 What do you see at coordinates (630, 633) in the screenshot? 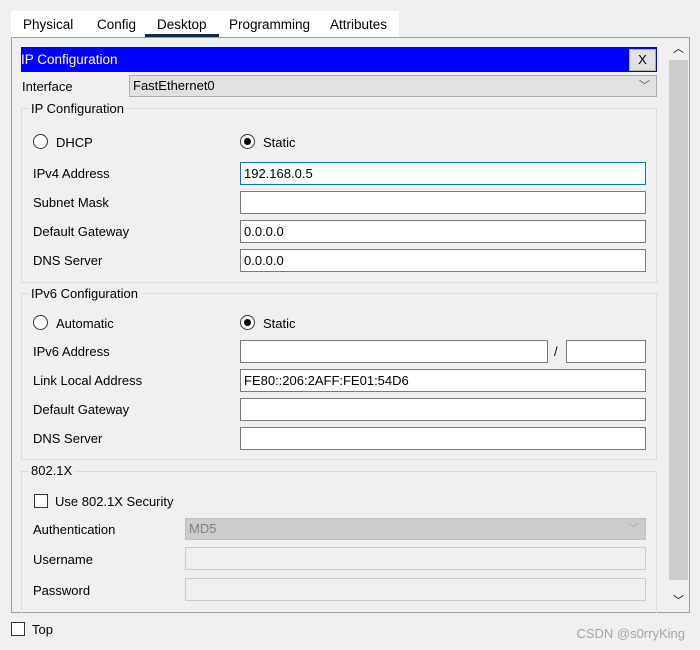
I see `watermark: CSDN @s0rryKing` at bounding box center [630, 633].